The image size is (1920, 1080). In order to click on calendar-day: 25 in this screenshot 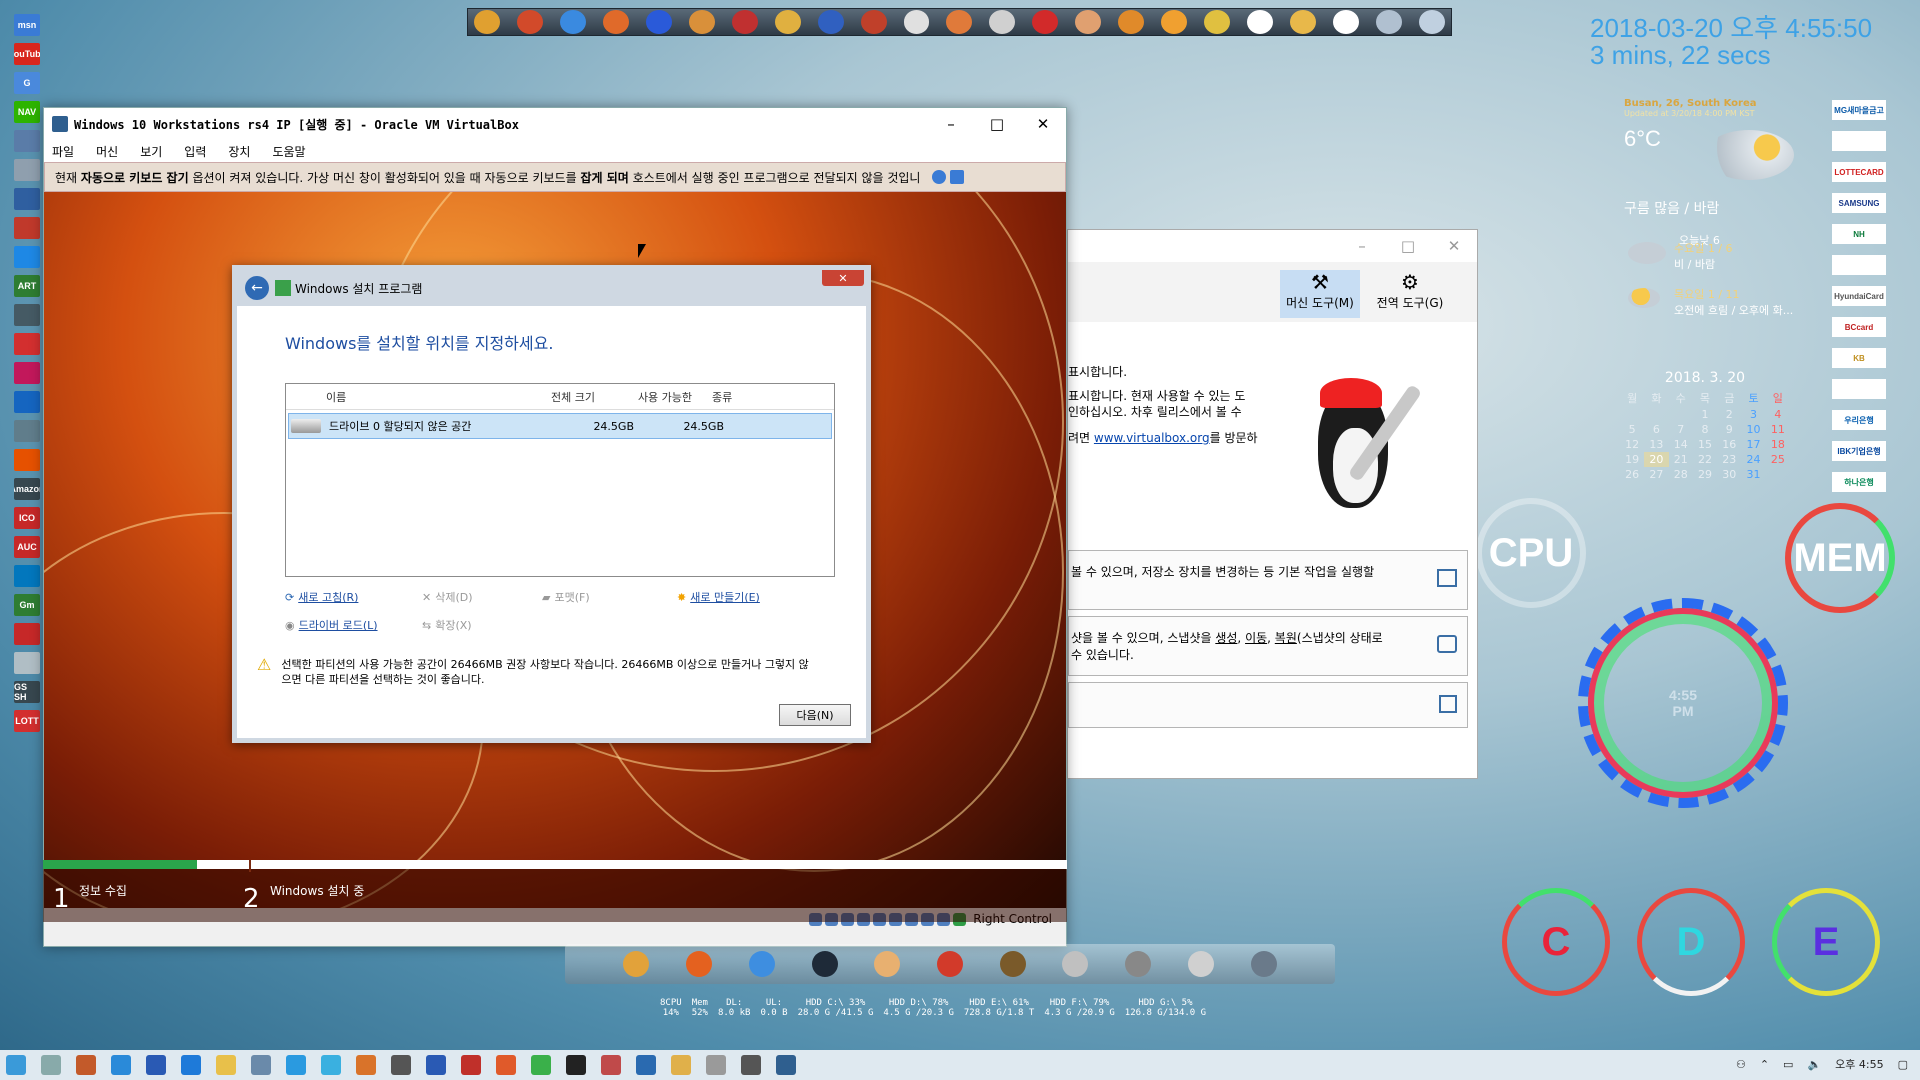, I will do `click(1778, 459)`.